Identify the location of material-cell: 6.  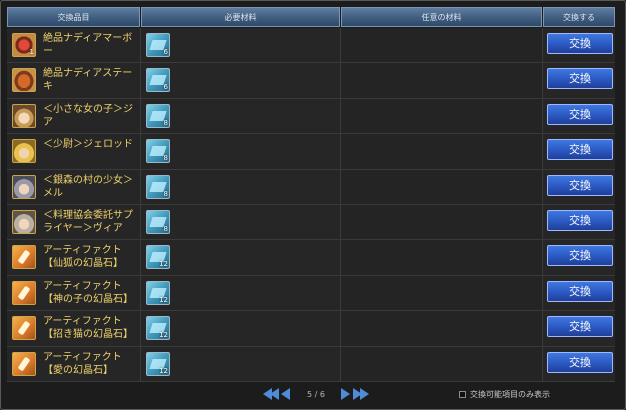
(241, 80).